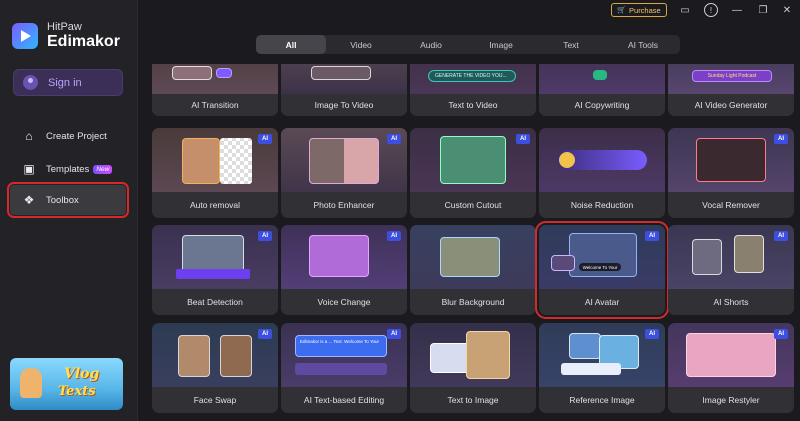 Image resolution: width=800 pixels, height=421 pixels. I want to click on tool-label: Photo Enhancer, so click(344, 205).